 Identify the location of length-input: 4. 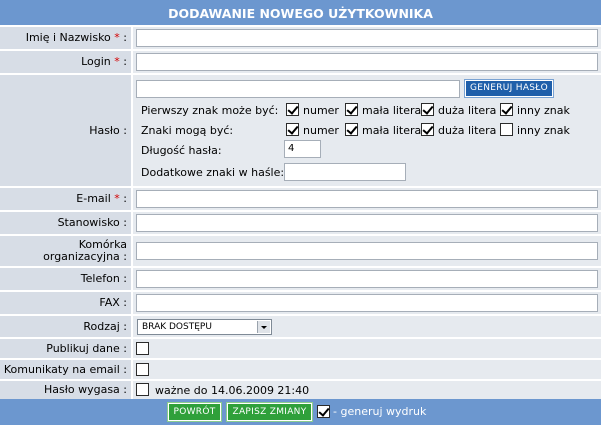
(302, 149).